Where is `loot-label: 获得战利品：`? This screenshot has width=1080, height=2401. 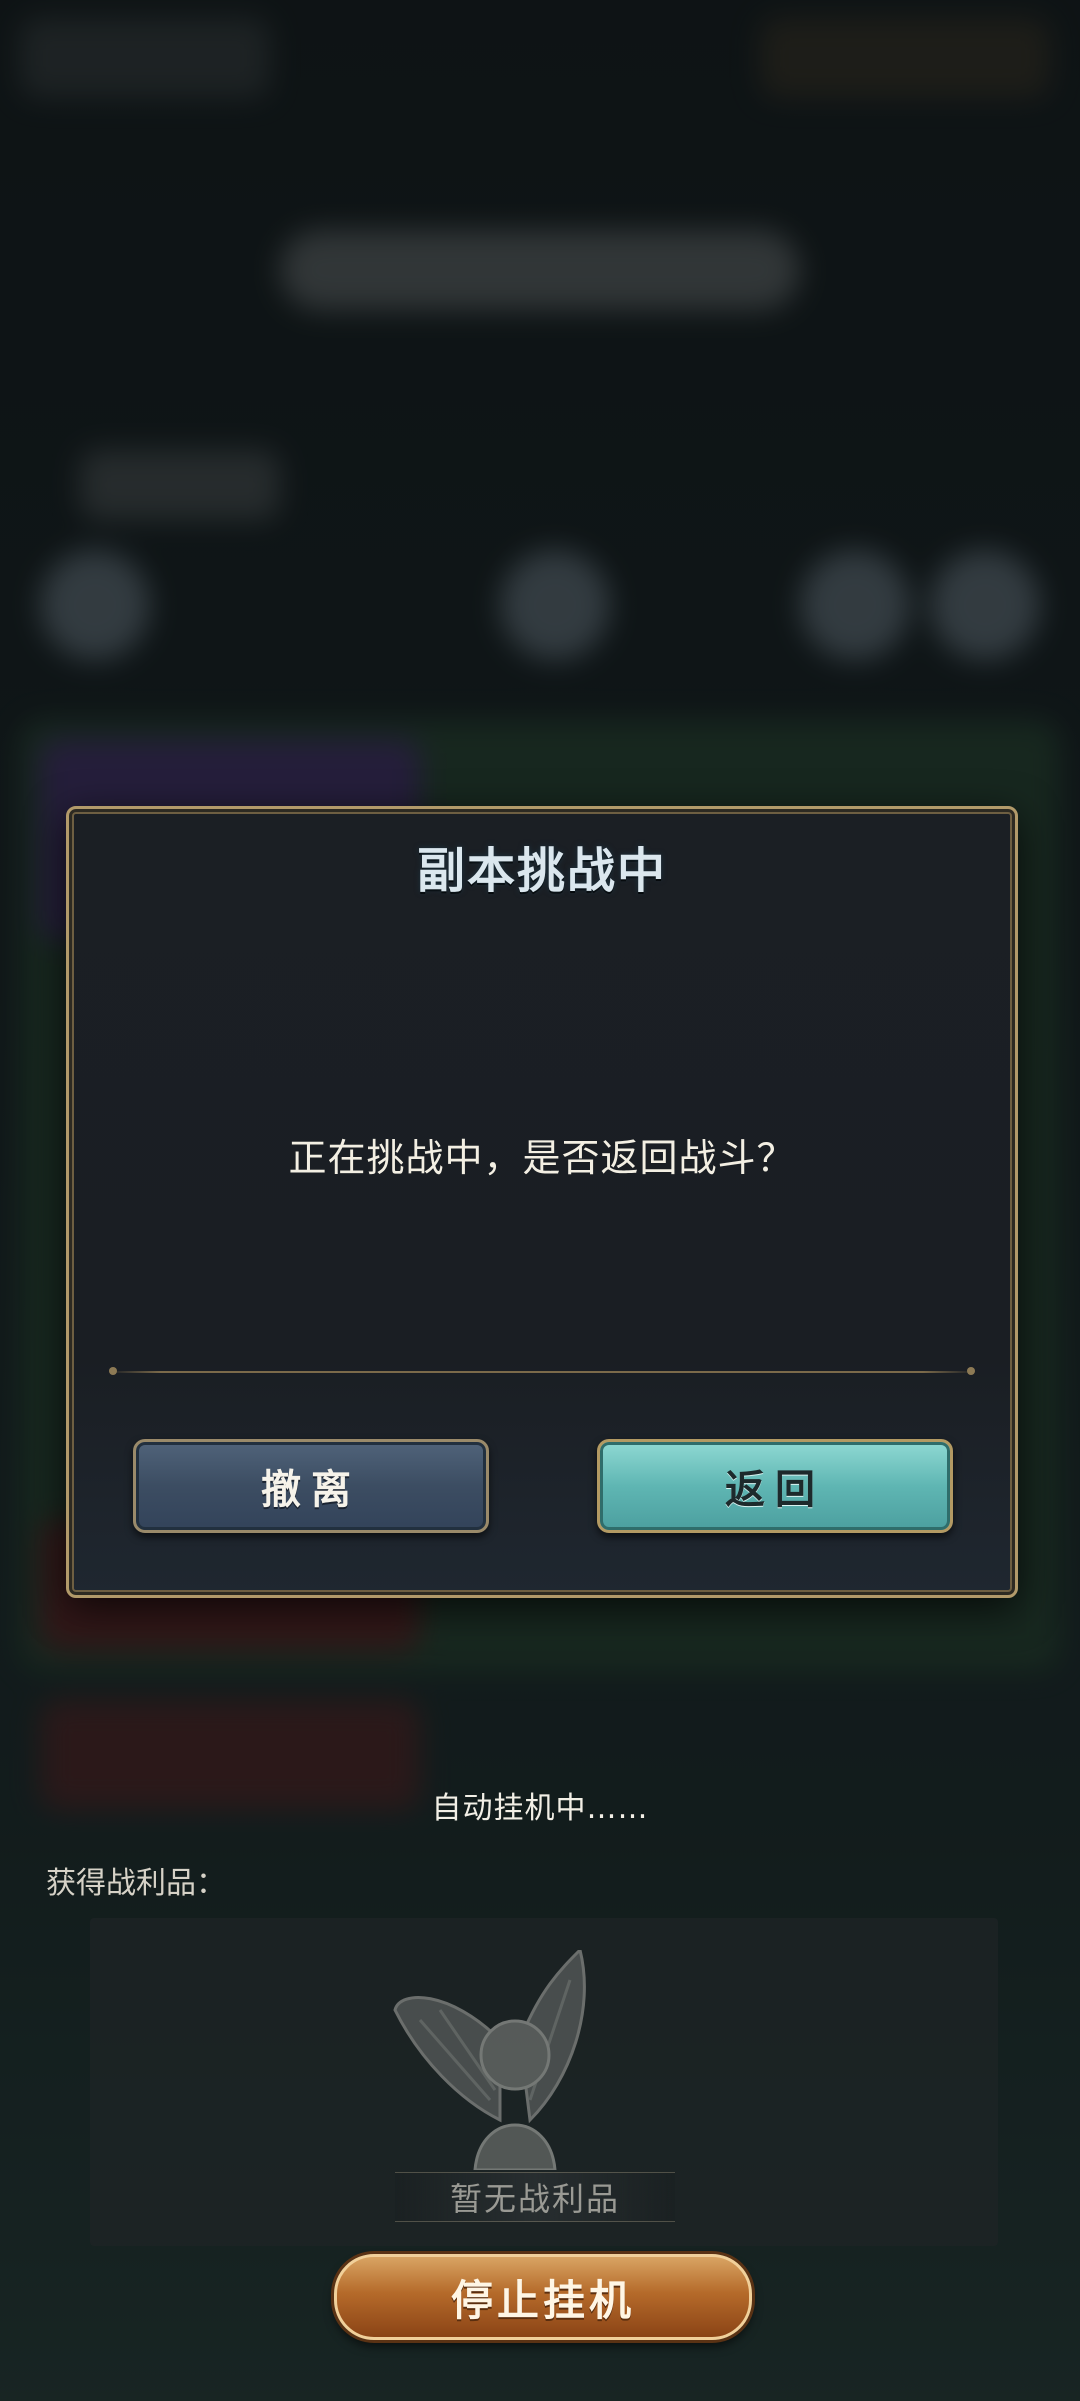 loot-label: 获得战利品： is located at coordinates (136, 1883).